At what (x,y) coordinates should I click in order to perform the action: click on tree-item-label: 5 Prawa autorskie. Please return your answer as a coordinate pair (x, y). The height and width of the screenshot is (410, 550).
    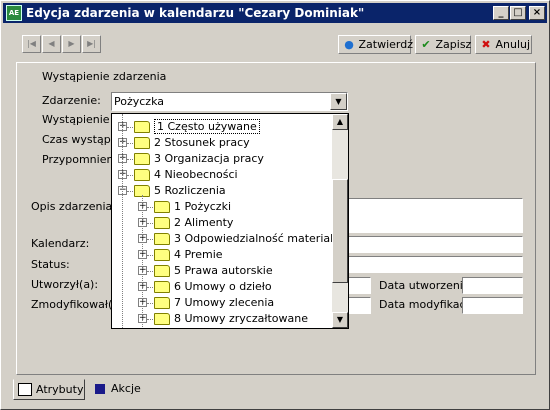
    Looking at the image, I should click on (223, 270).